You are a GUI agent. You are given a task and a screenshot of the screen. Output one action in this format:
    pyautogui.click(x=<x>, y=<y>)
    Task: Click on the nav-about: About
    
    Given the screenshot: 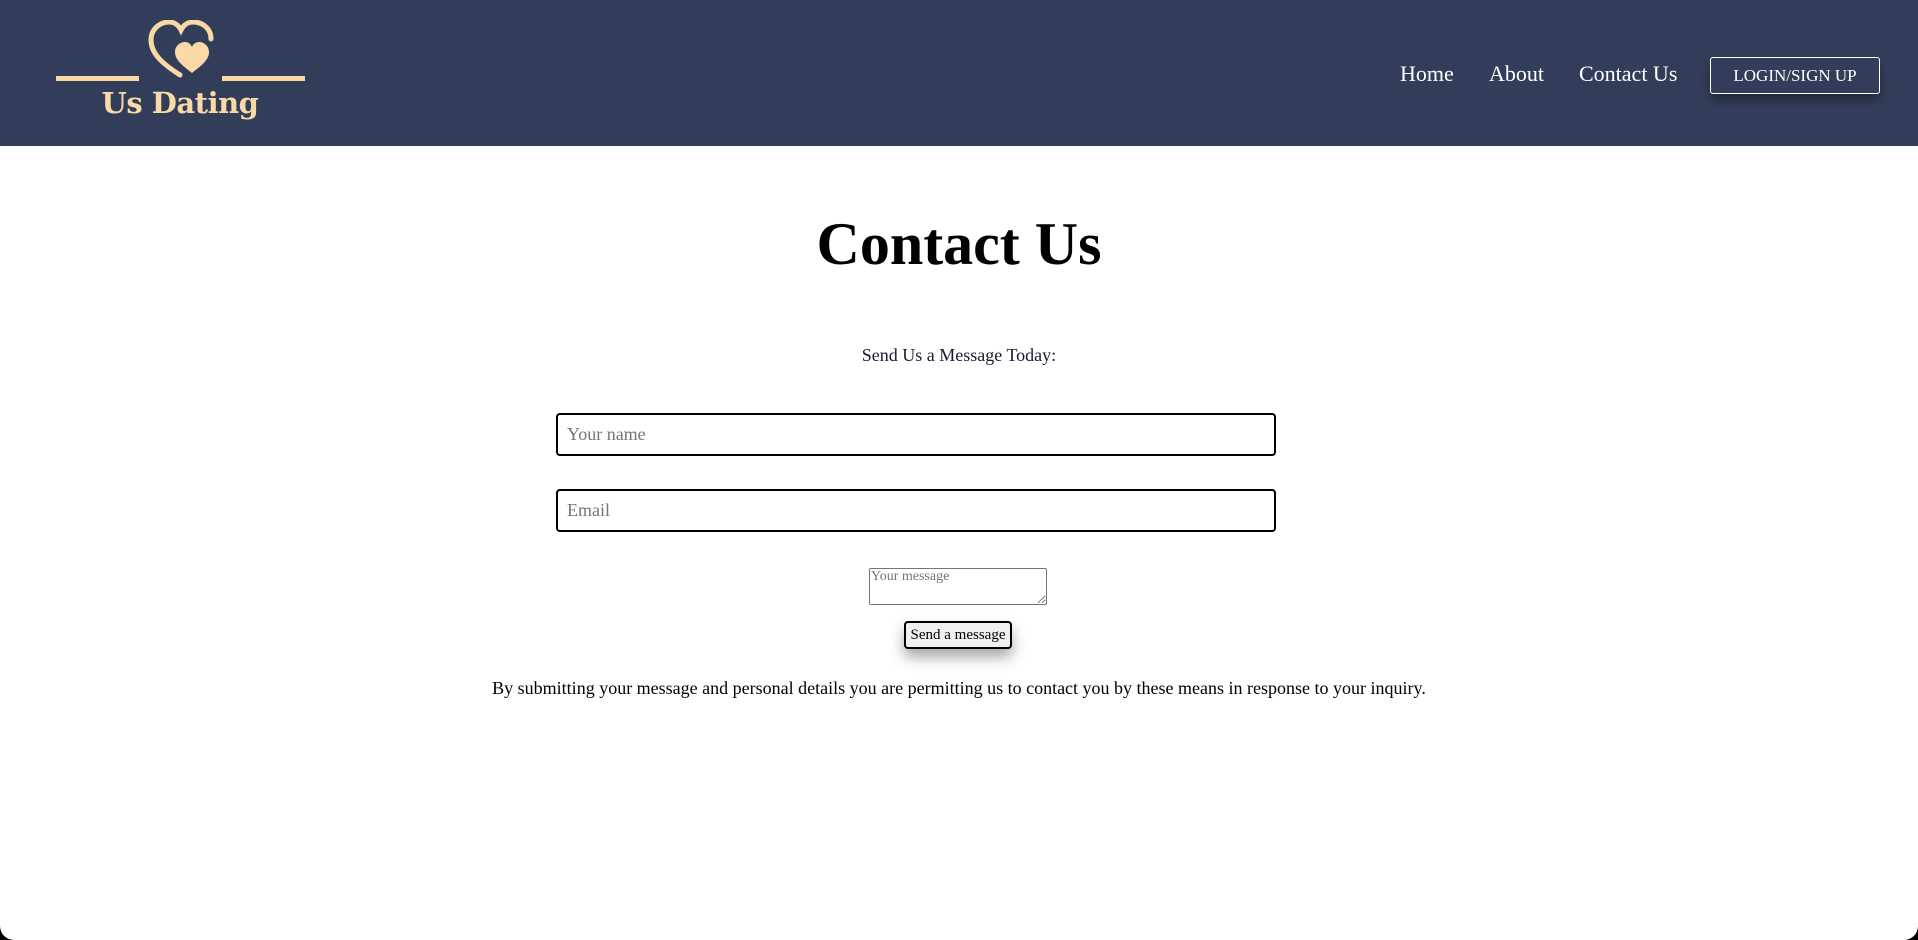 What is the action you would take?
    pyautogui.click(x=1516, y=74)
    